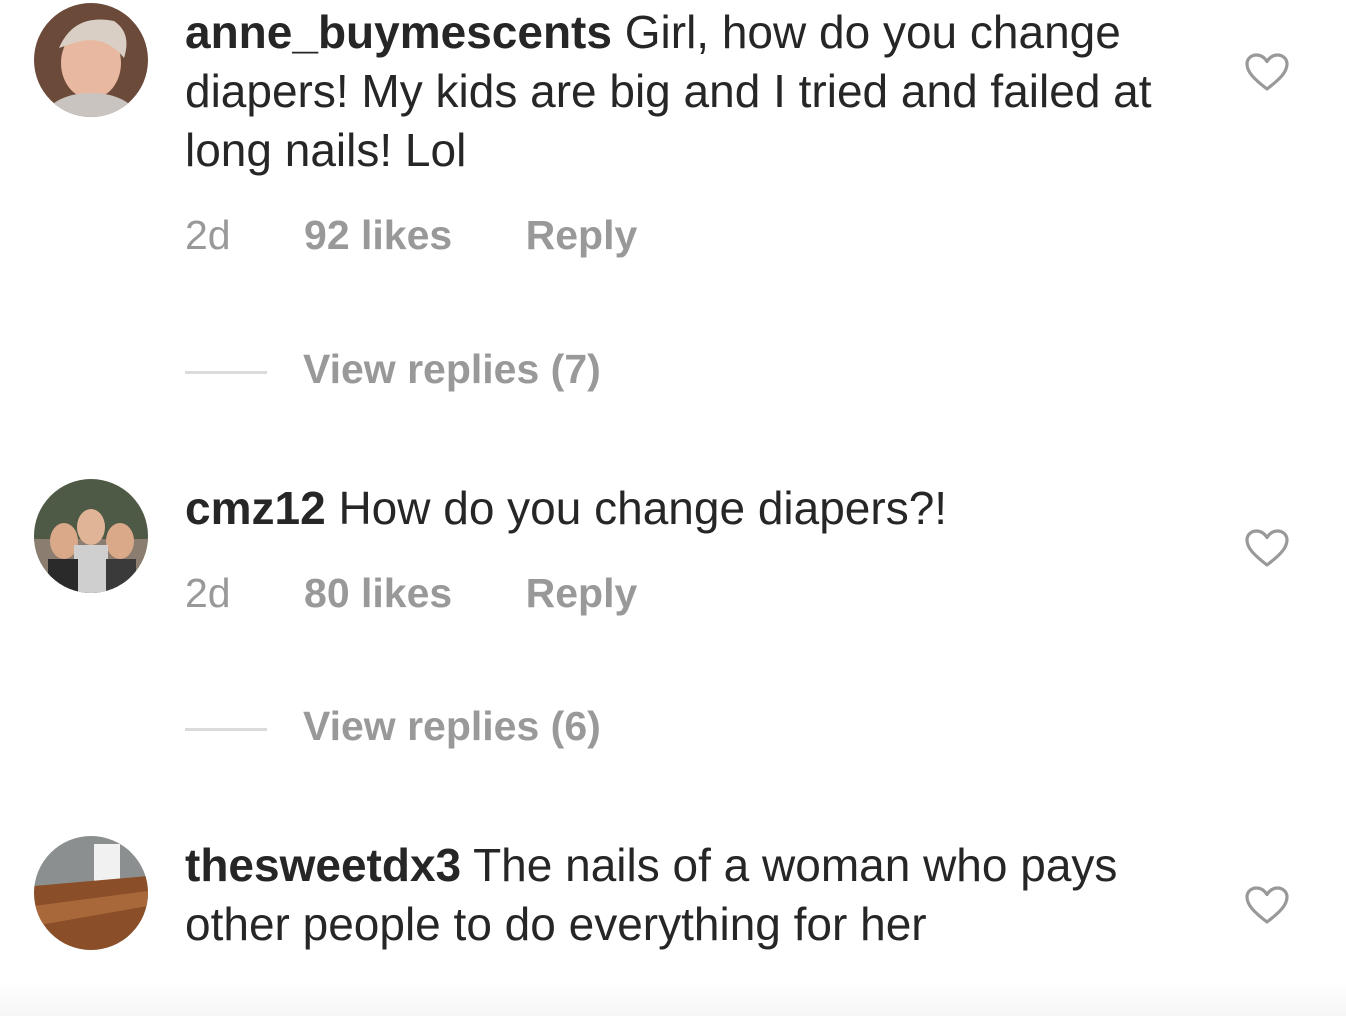  I want to click on likes-count: 92 likes, so click(378, 235).